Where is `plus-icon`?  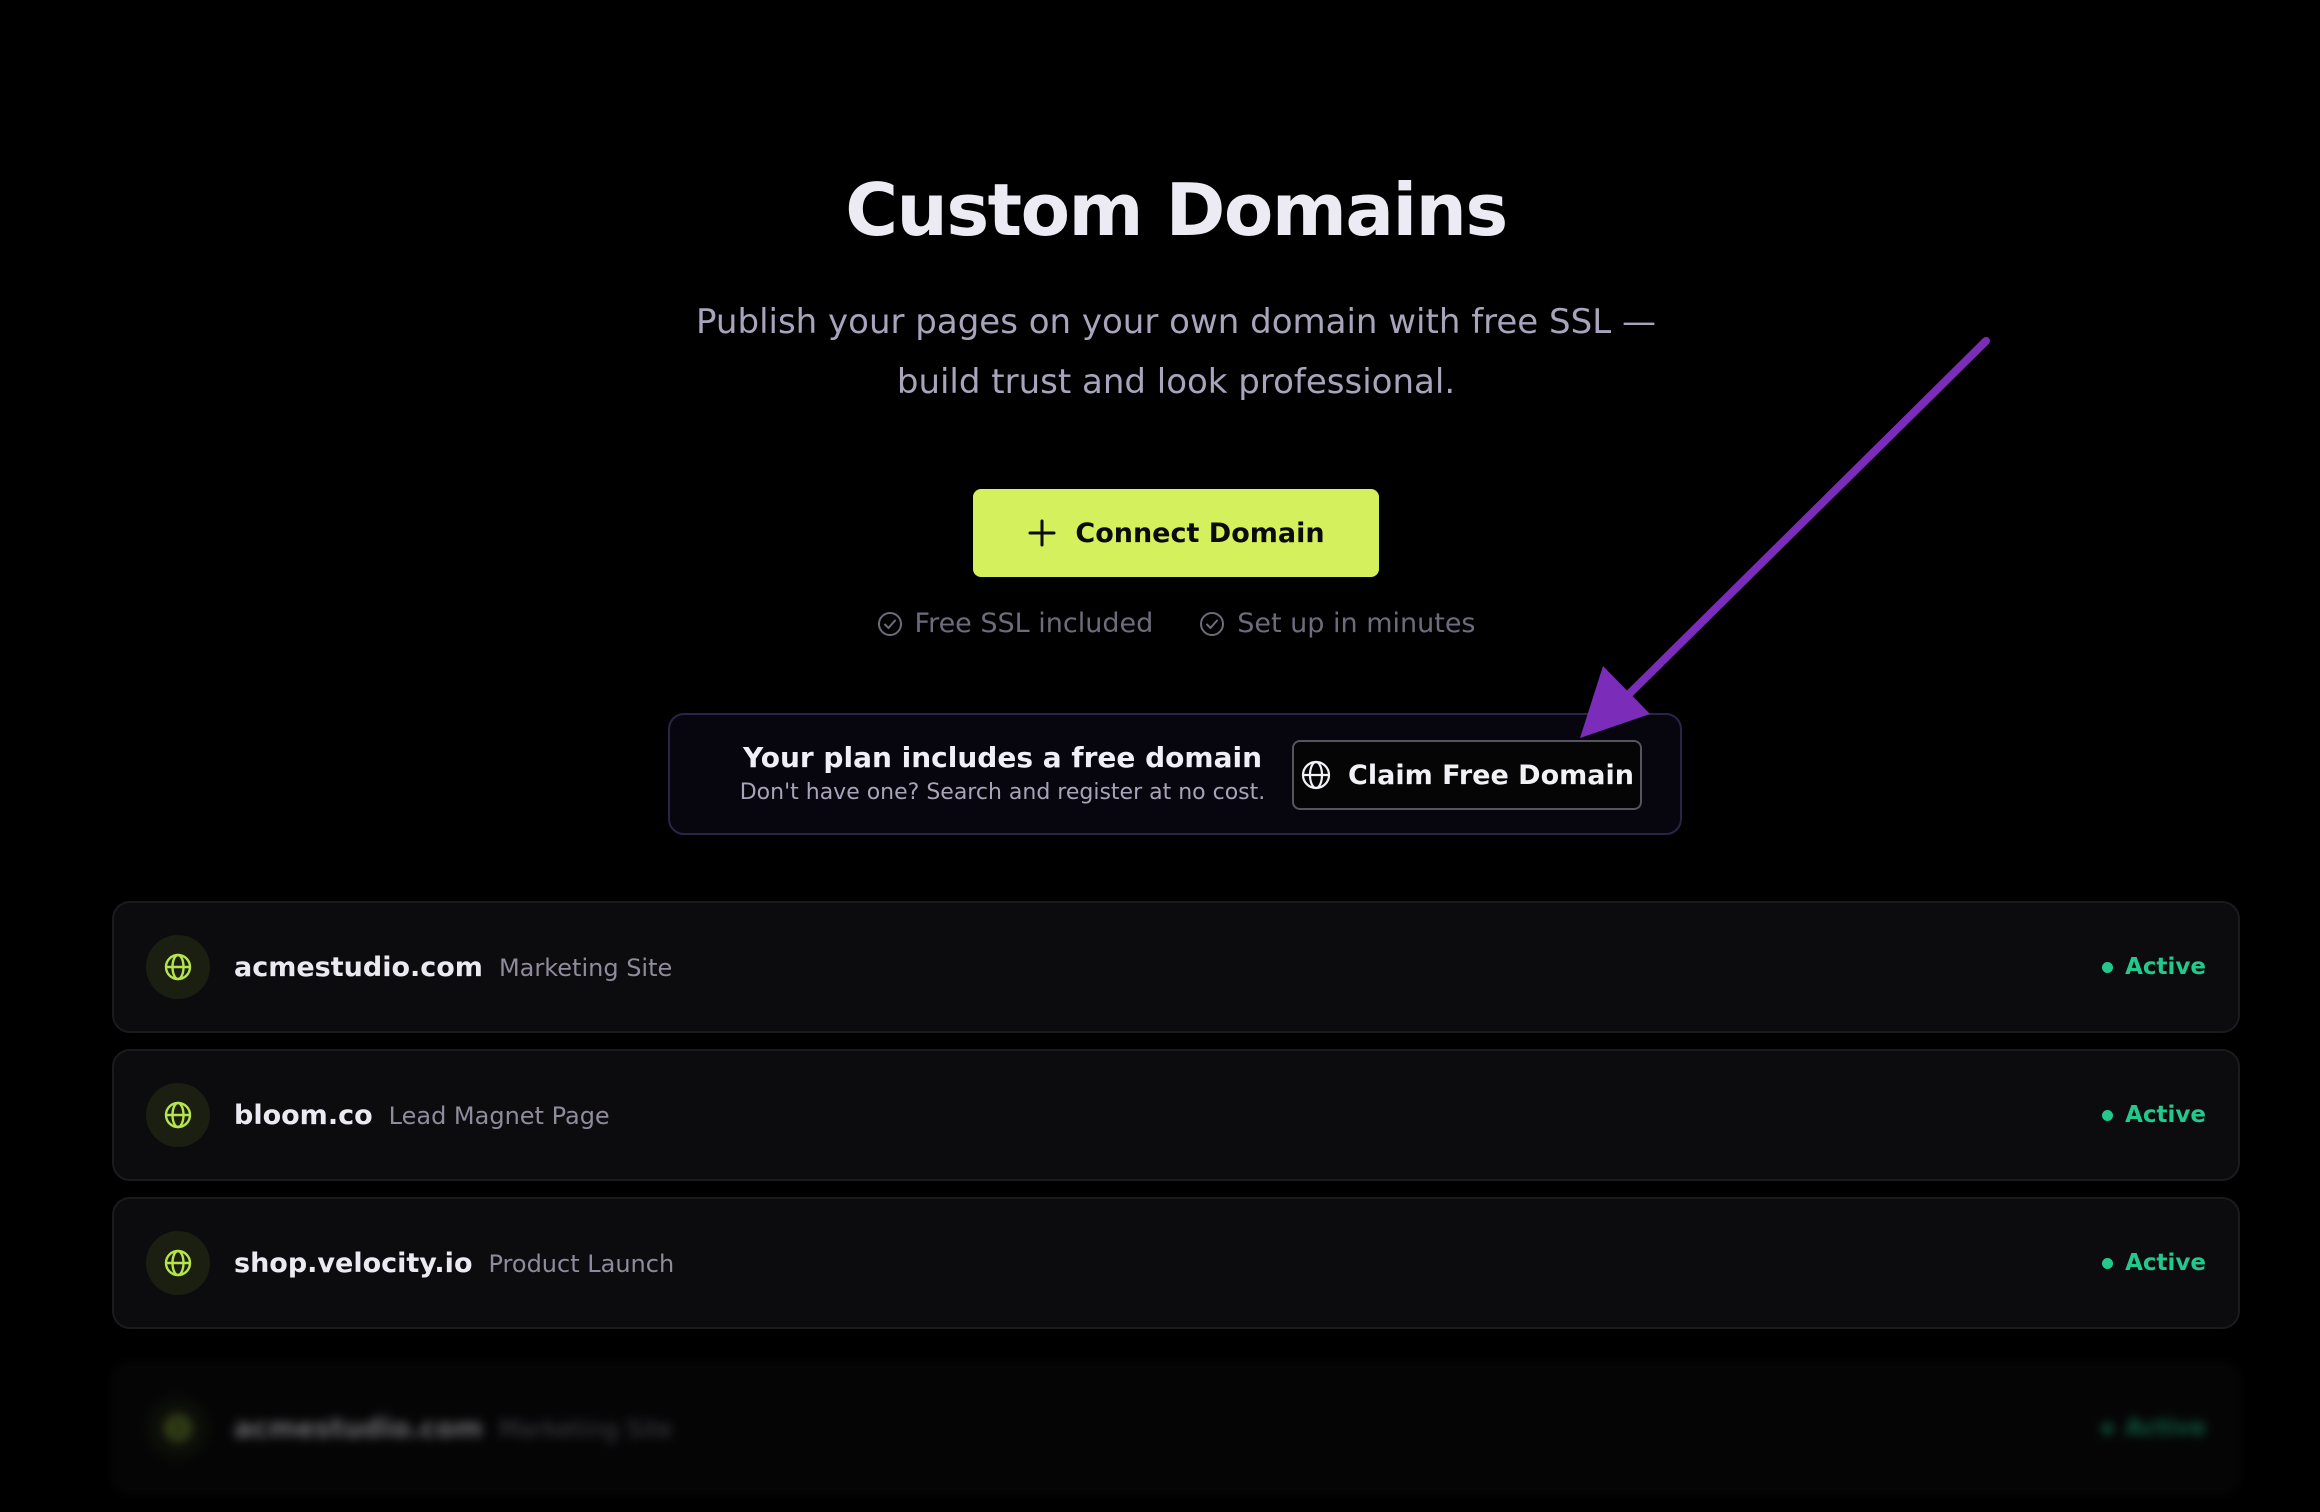
plus-icon is located at coordinates (1042, 533).